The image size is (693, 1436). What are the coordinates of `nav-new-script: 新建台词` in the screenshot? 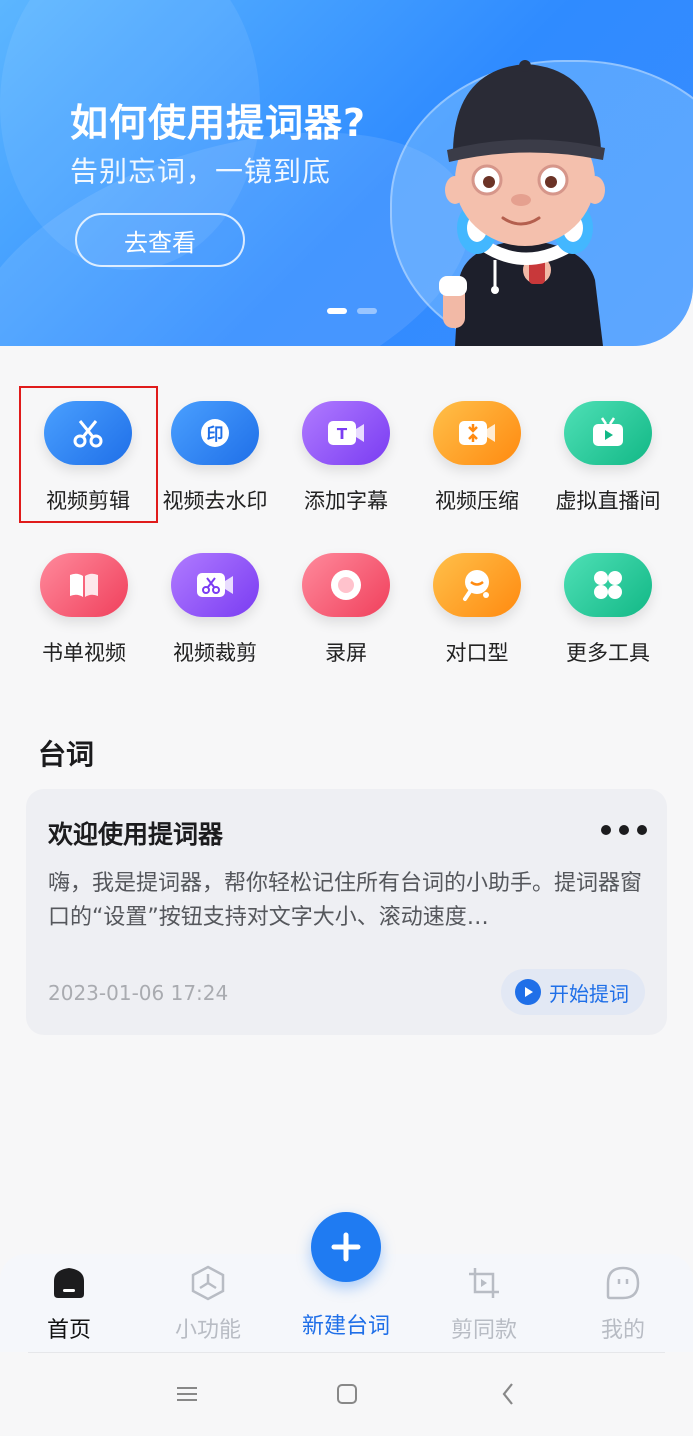 It's located at (346, 1319).